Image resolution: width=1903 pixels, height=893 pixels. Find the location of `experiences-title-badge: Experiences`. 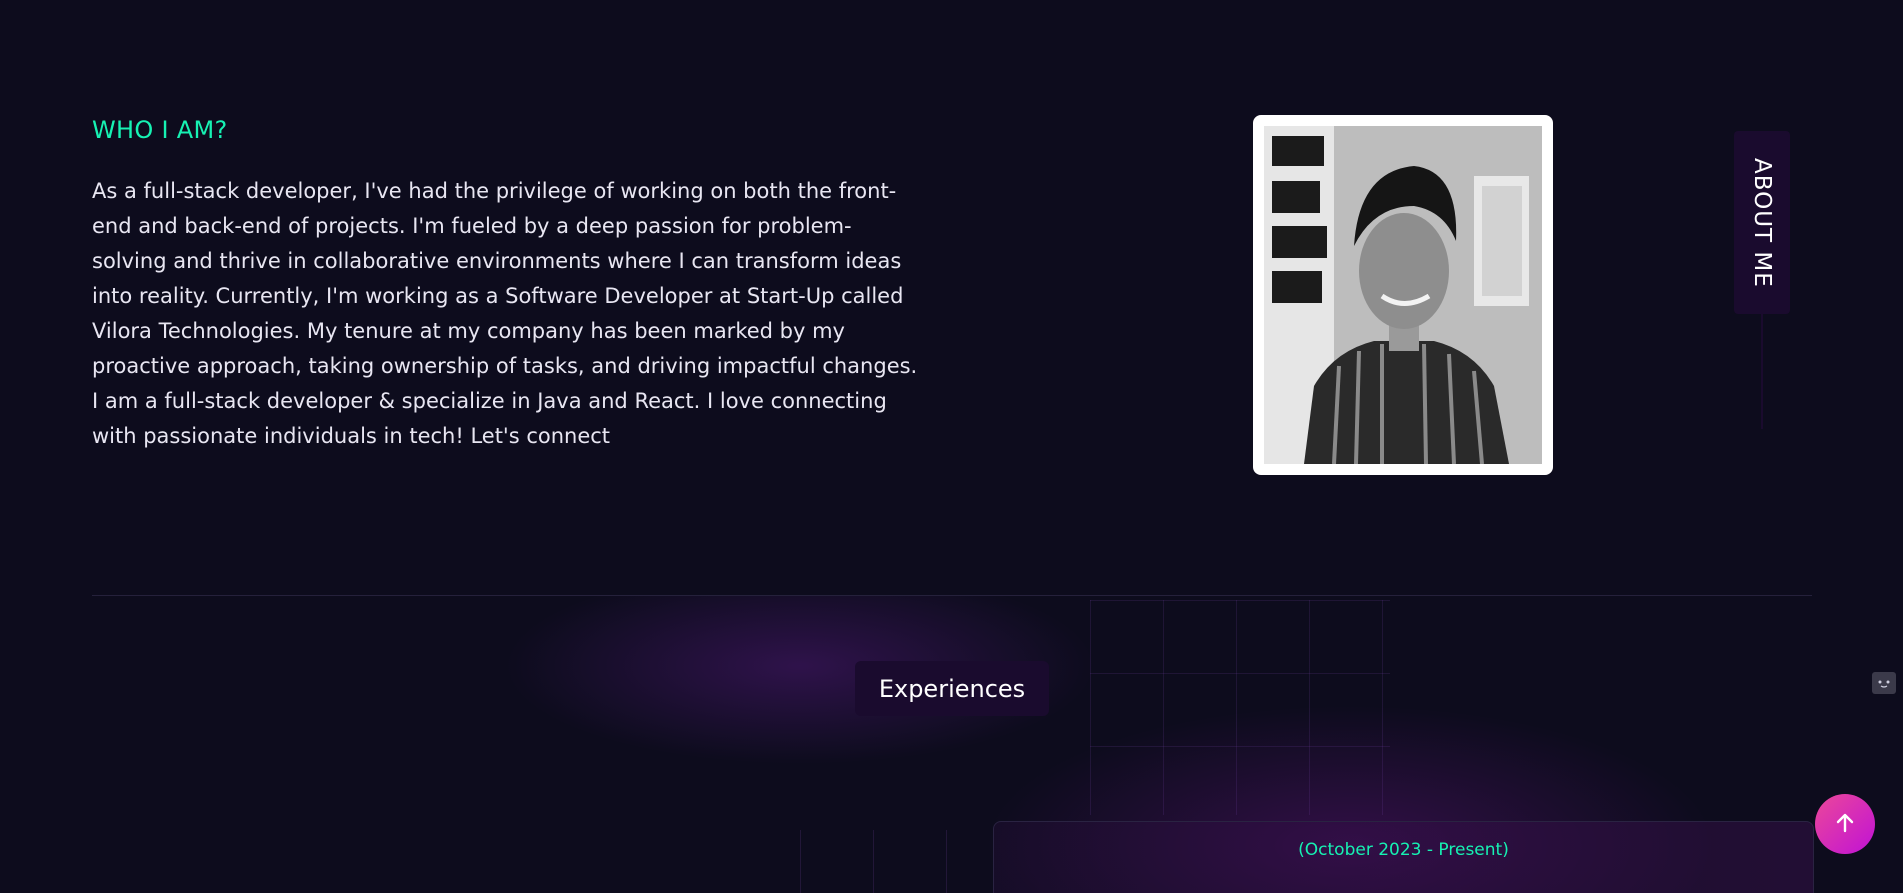

experiences-title-badge: Experiences is located at coordinates (952, 688).